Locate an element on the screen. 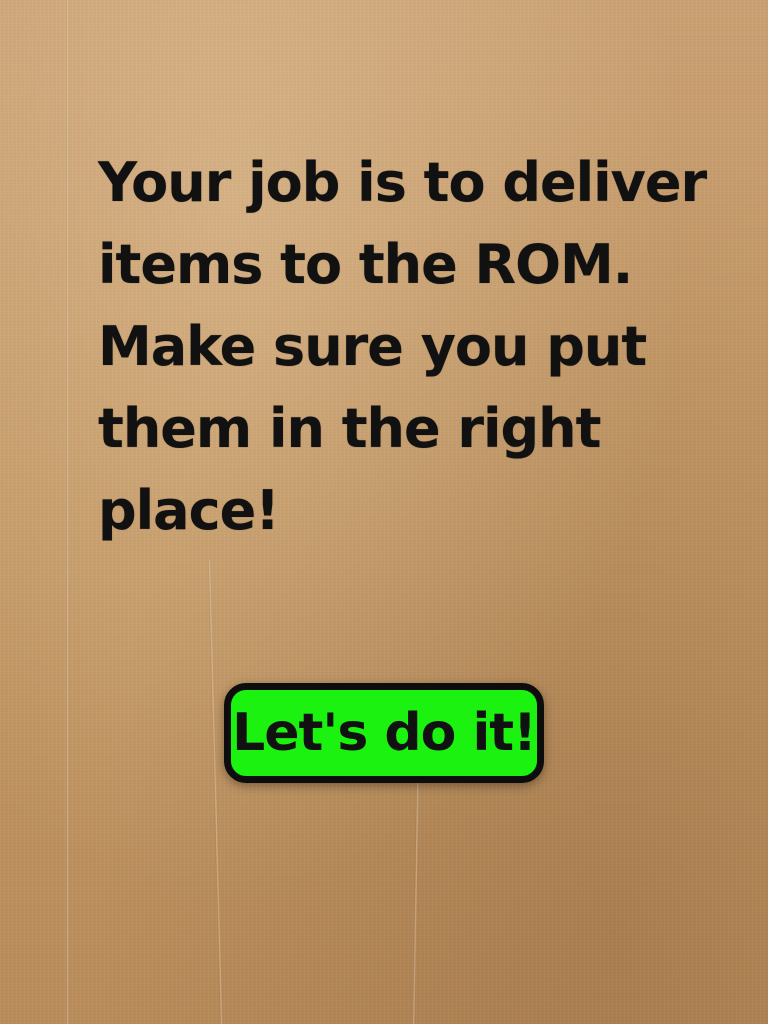 The height and width of the screenshot is (1024, 768). intro-line: them in the right is located at coordinates (349, 428).